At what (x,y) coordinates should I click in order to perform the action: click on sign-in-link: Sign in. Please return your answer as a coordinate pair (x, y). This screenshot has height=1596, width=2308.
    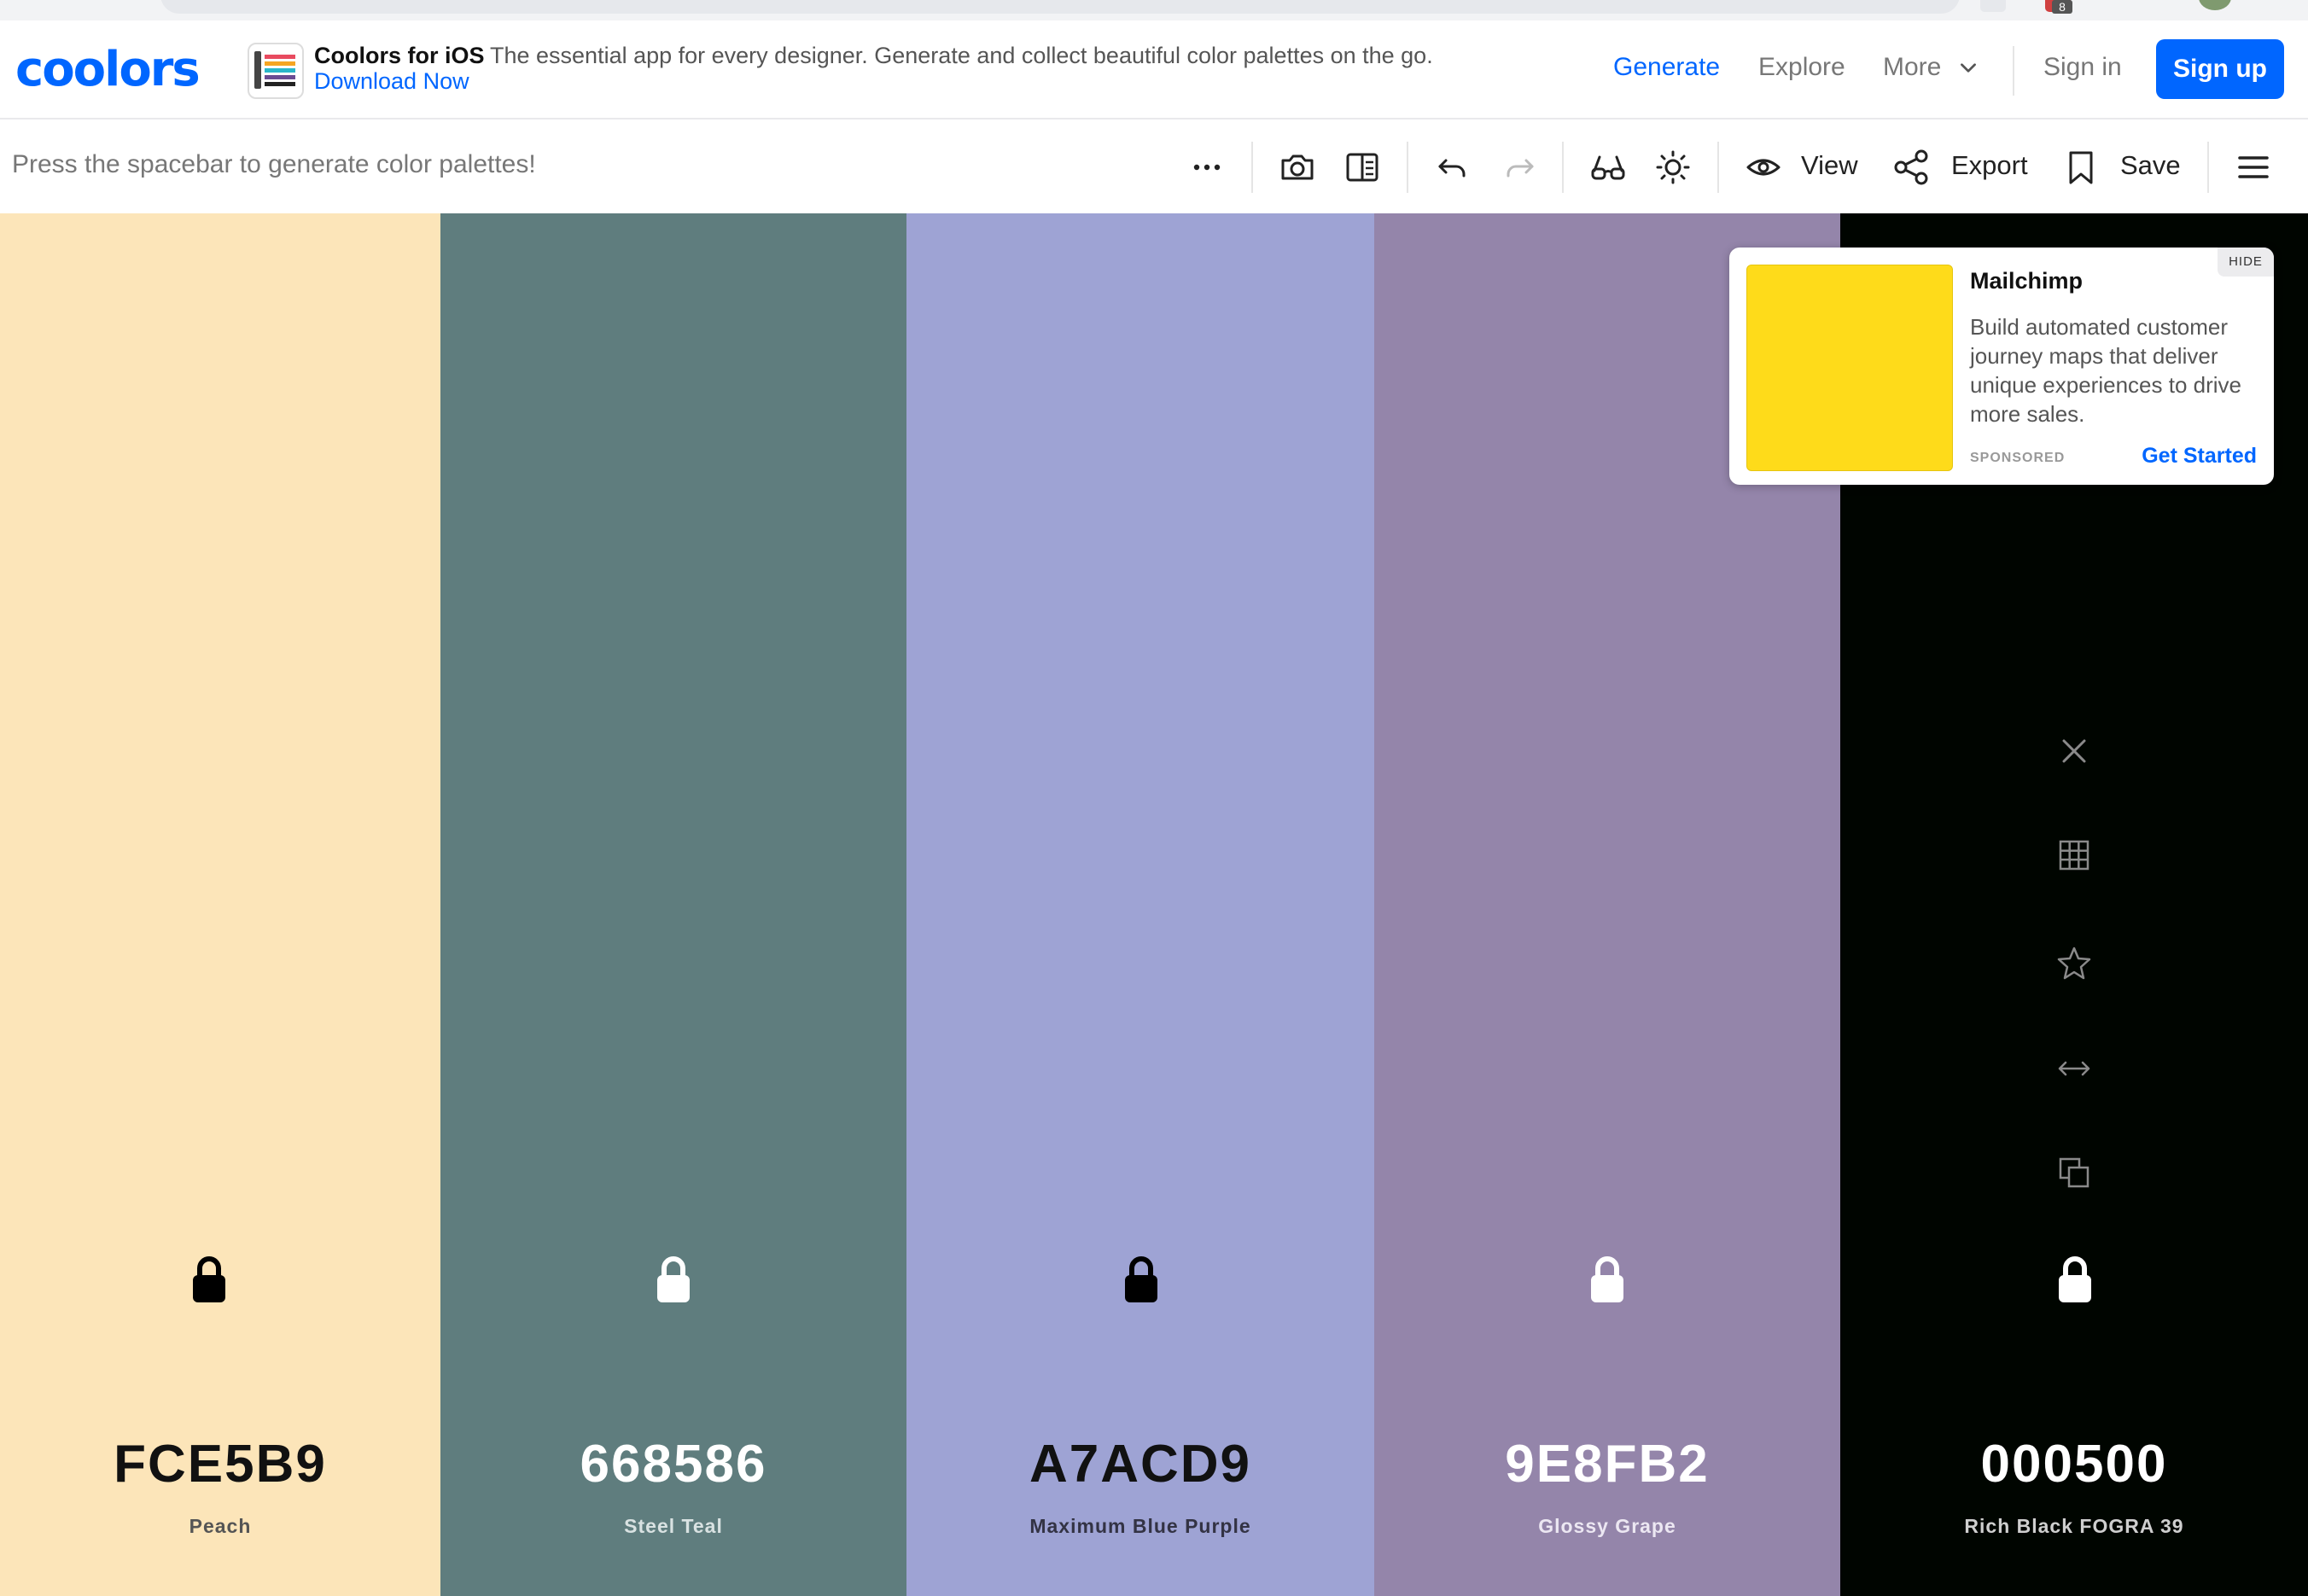
    Looking at the image, I should click on (2082, 67).